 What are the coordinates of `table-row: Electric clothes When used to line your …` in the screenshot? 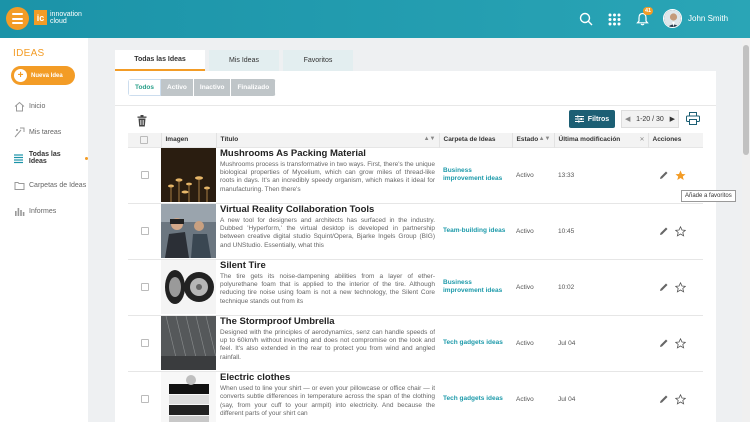 It's located at (415, 396).